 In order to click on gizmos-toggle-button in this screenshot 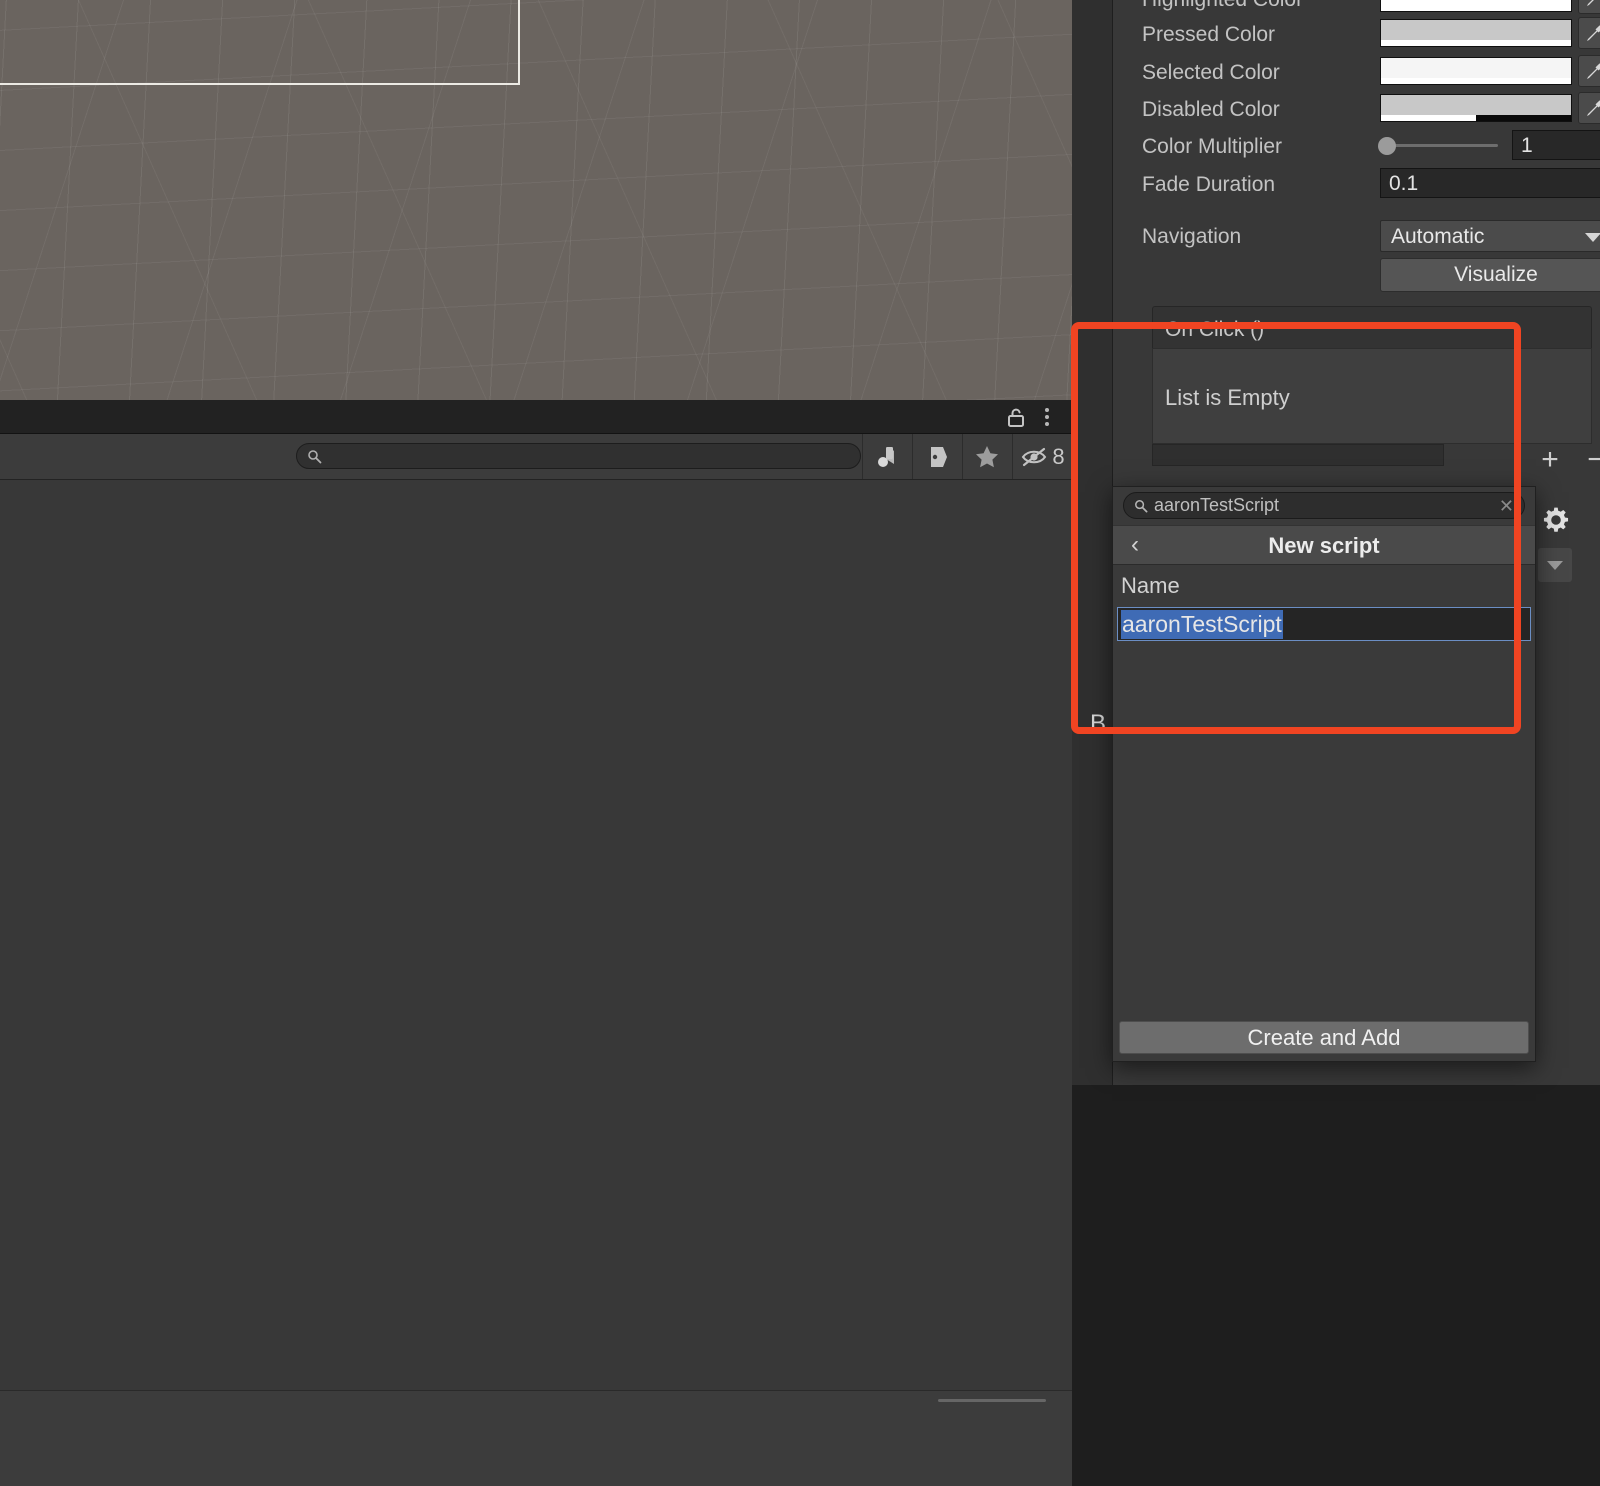, I will do `click(886, 456)`.